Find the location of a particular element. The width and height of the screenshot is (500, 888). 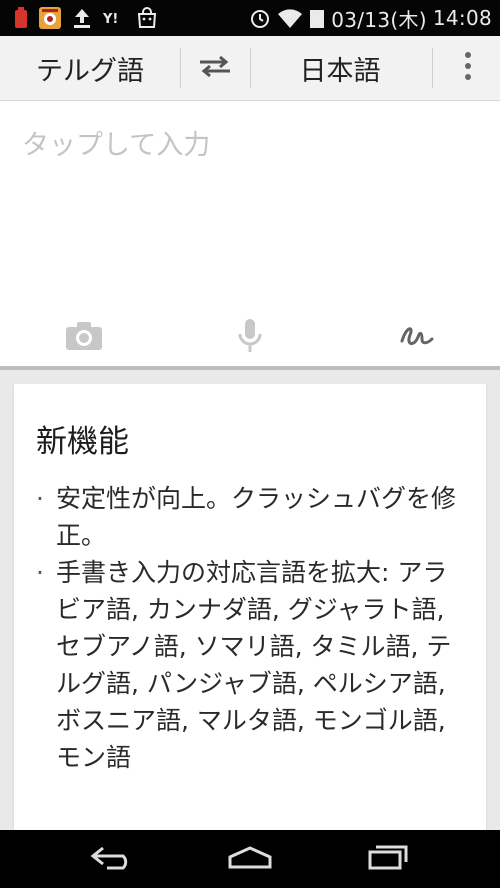

alarm-icon is located at coordinates (260, 18).